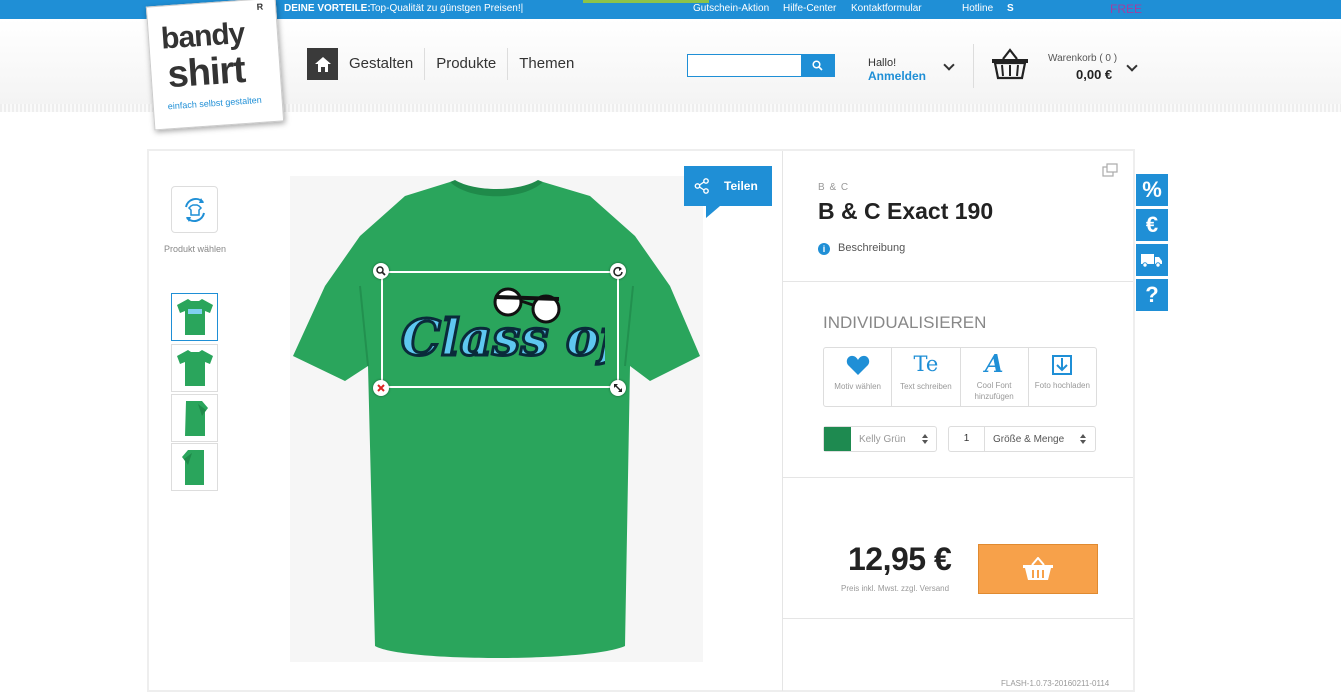  What do you see at coordinates (713, 212) in the screenshot?
I see `share-bubble-tail` at bounding box center [713, 212].